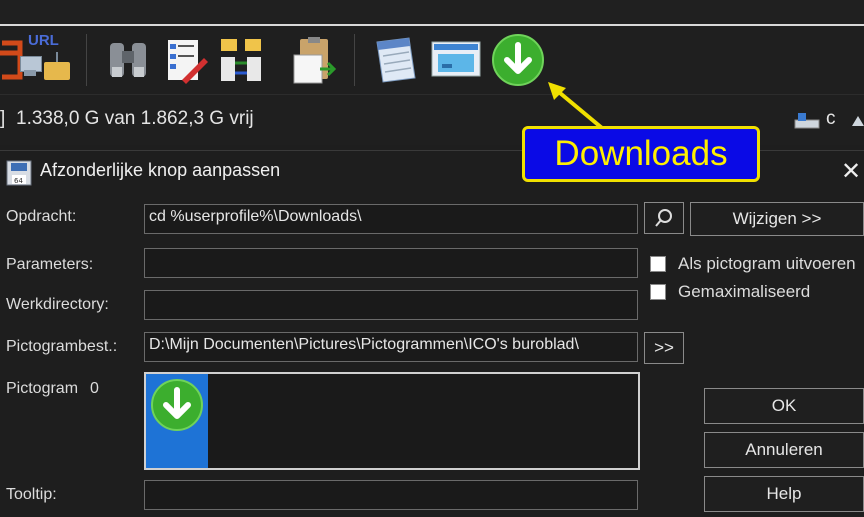 This screenshot has height=517, width=864. I want to click on drive-letter: c, so click(831, 119).